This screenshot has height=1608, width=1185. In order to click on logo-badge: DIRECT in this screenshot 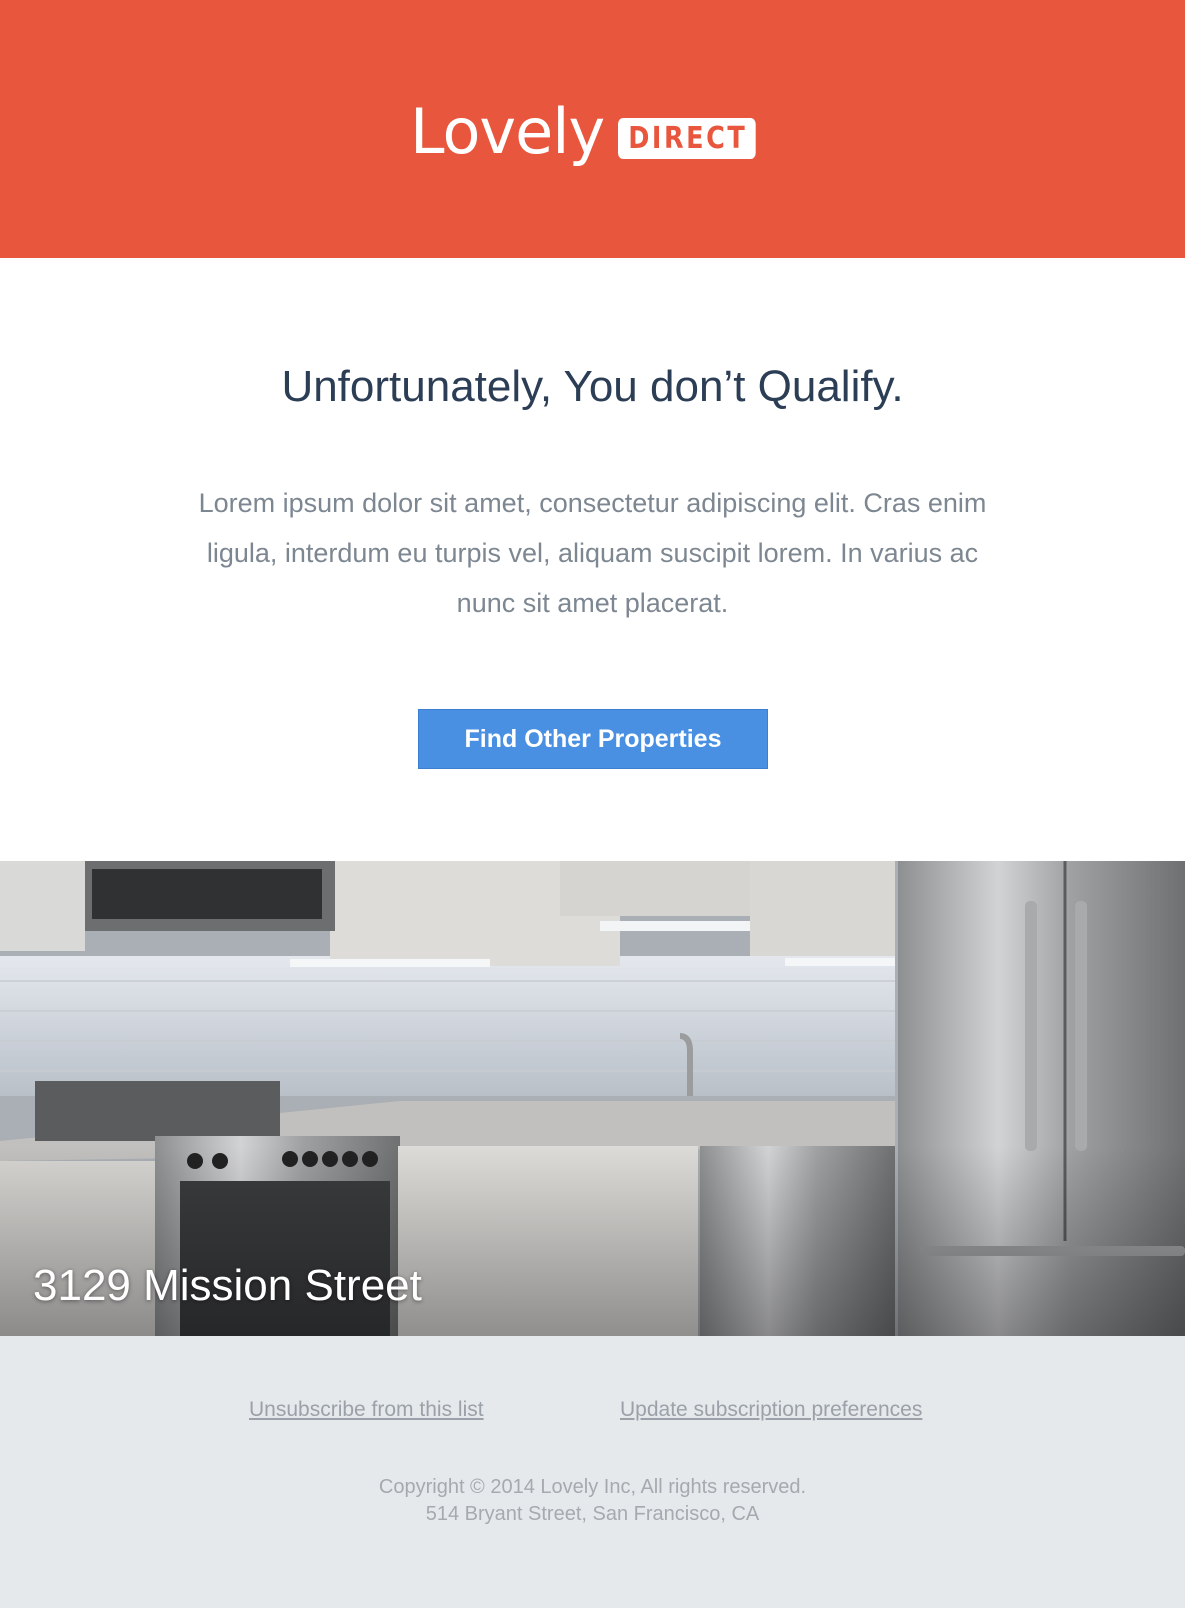, I will do `click(687, 138)`.